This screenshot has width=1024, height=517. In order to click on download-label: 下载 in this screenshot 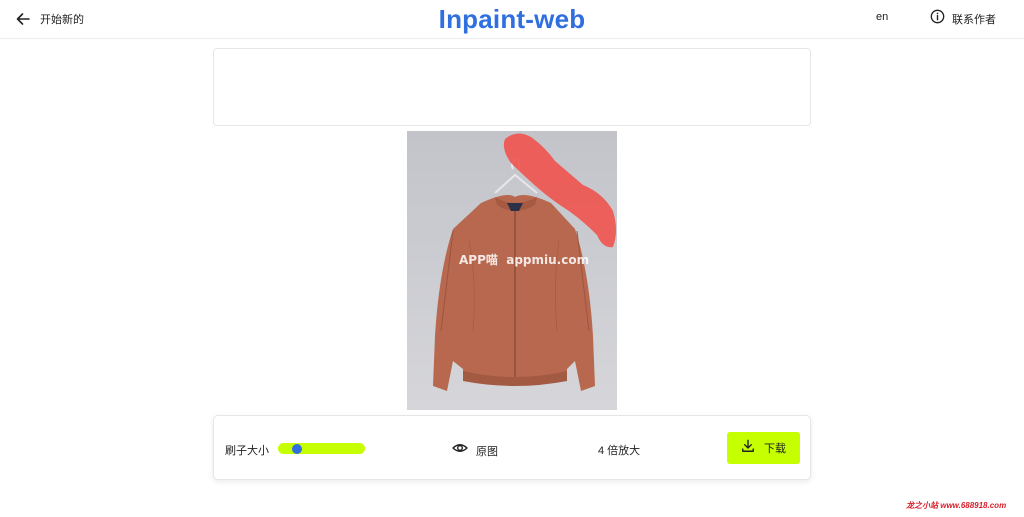, I will do `click(775, 449)`.